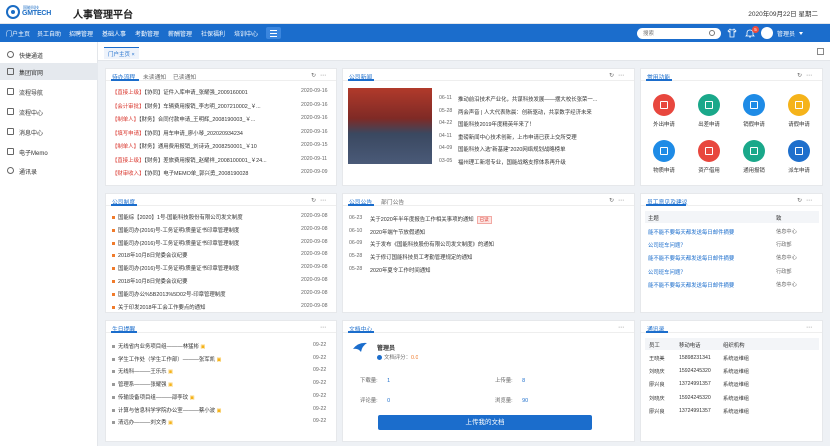 This screenshot has width=830, height=446. Describe the element at coordinates (392, 201) in the screenshot. I see `tab-dept-notice: 部门公告` at that location.